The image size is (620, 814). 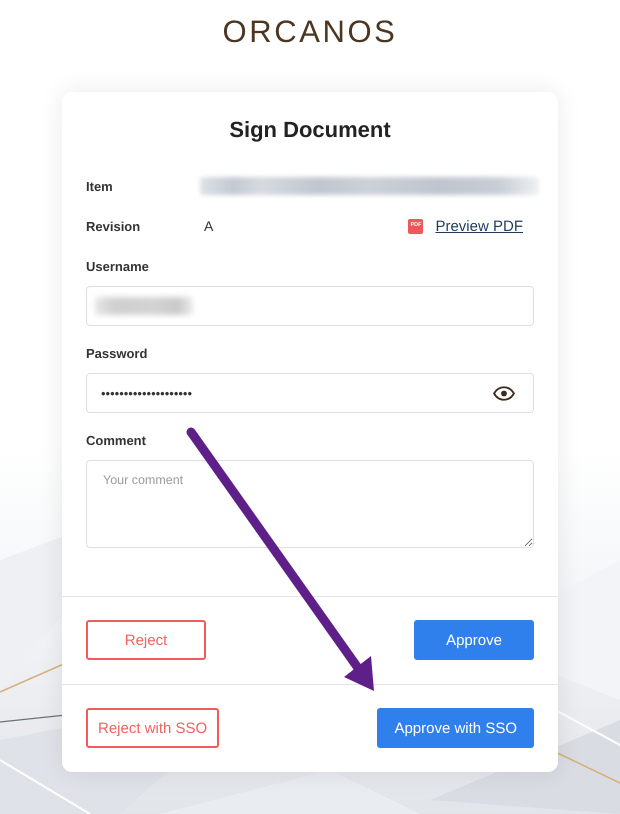 What do you see at coordinates (479, 226) in the screenshot?
I see `preview-link: Preview PDF` at bounding box center [479, 226].